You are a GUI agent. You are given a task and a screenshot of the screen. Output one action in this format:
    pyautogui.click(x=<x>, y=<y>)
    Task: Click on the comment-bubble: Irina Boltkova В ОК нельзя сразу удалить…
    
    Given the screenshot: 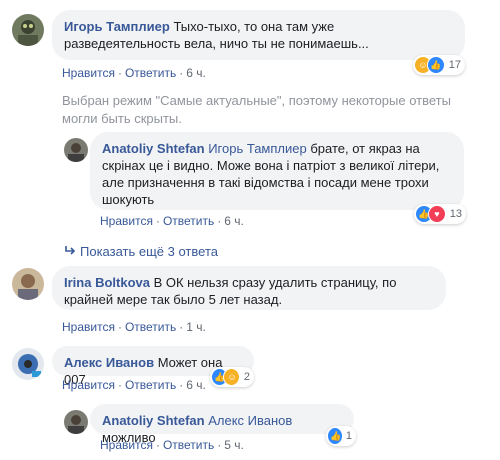 What is the action you would take?
    pyautogui.click(x=249, y=288)
    